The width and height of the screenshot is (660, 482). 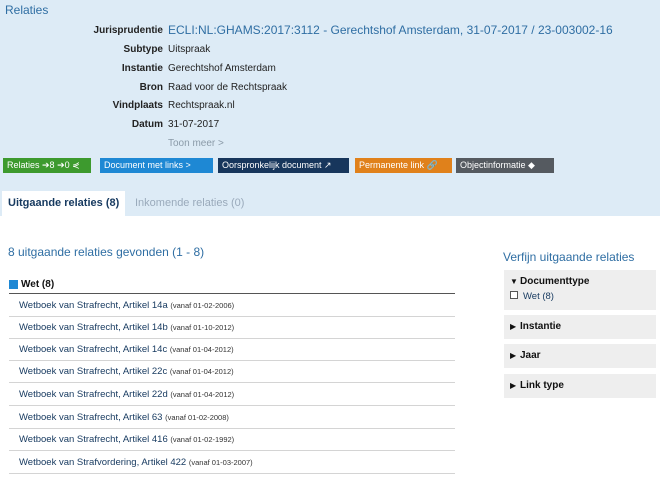 What do you see at coordinates (530, 355) in the screenshot?
I see `facet-label: Jaar` at bounding box center [530, 355].